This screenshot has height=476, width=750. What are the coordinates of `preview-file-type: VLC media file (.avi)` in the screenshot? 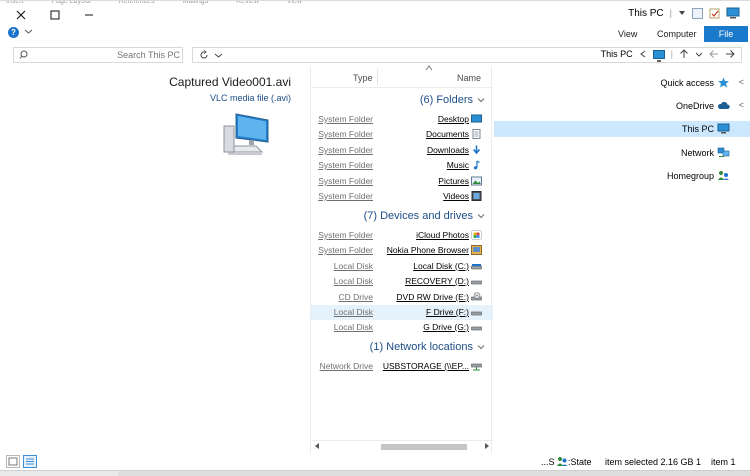 It's located at (250, 98).